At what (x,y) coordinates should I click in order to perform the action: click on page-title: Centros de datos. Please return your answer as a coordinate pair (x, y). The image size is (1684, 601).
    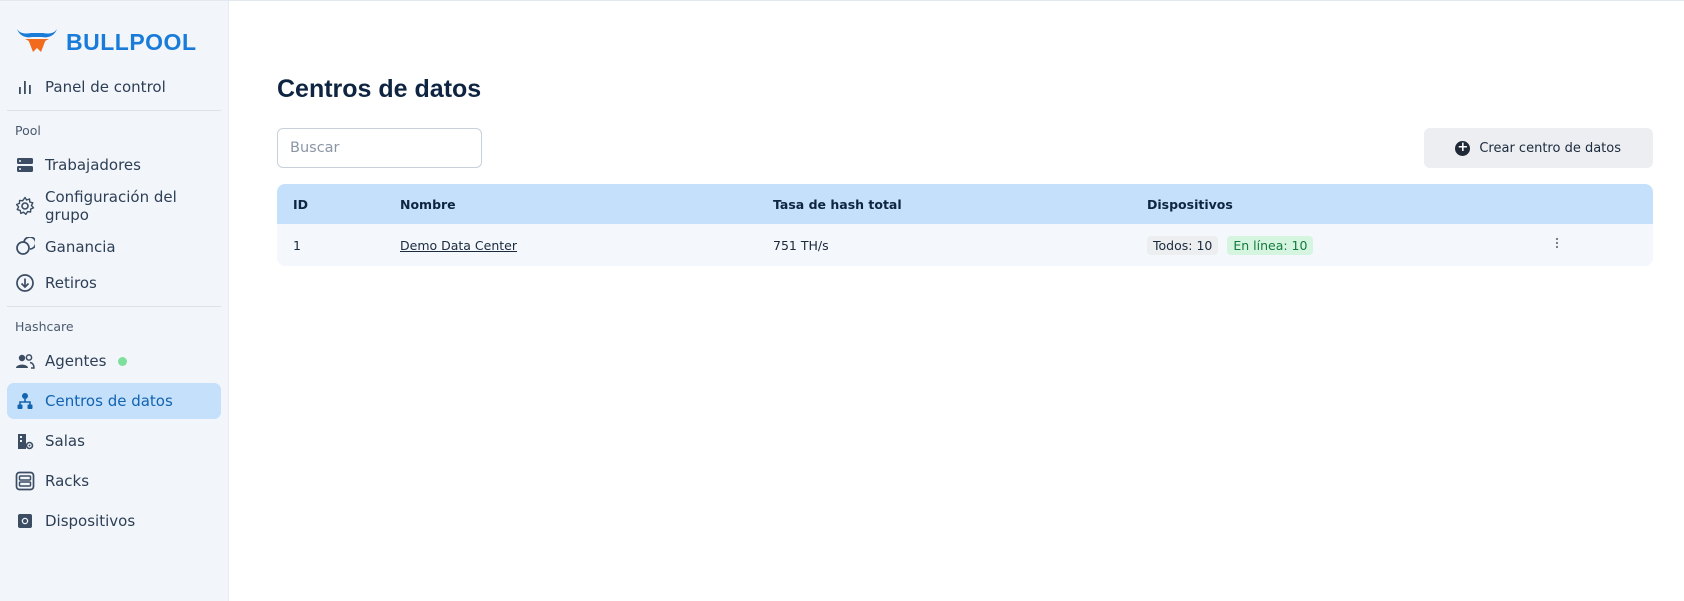
    Looking at the image, I should click on (379, 89).